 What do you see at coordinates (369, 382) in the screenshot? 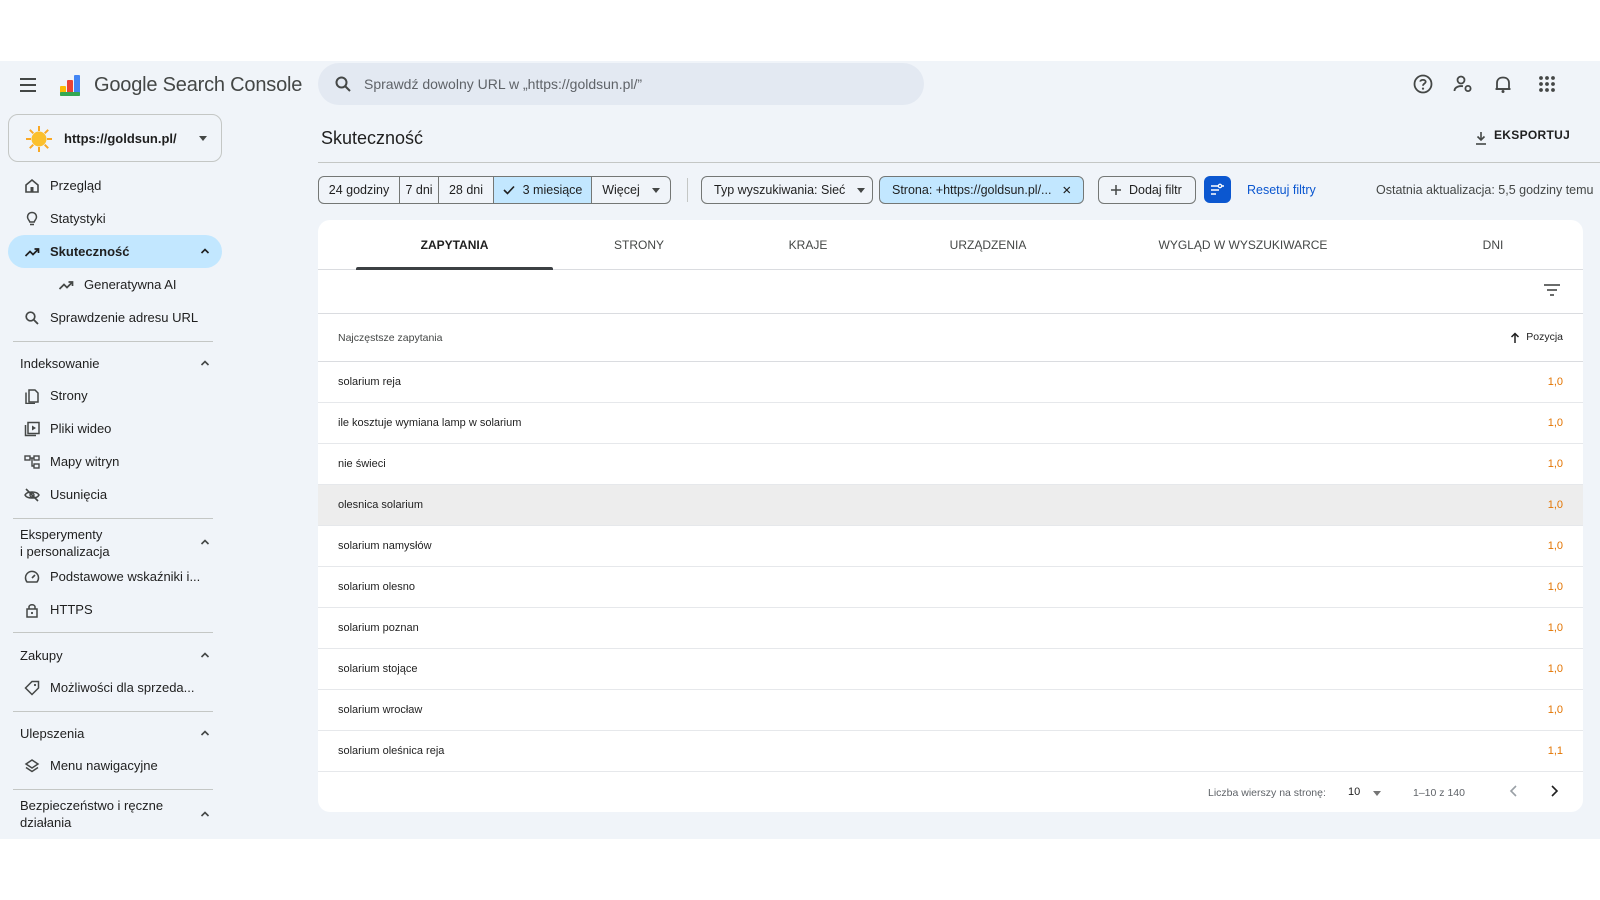
I see `query-cell: solarium reja` at bounding box center [369, 382].